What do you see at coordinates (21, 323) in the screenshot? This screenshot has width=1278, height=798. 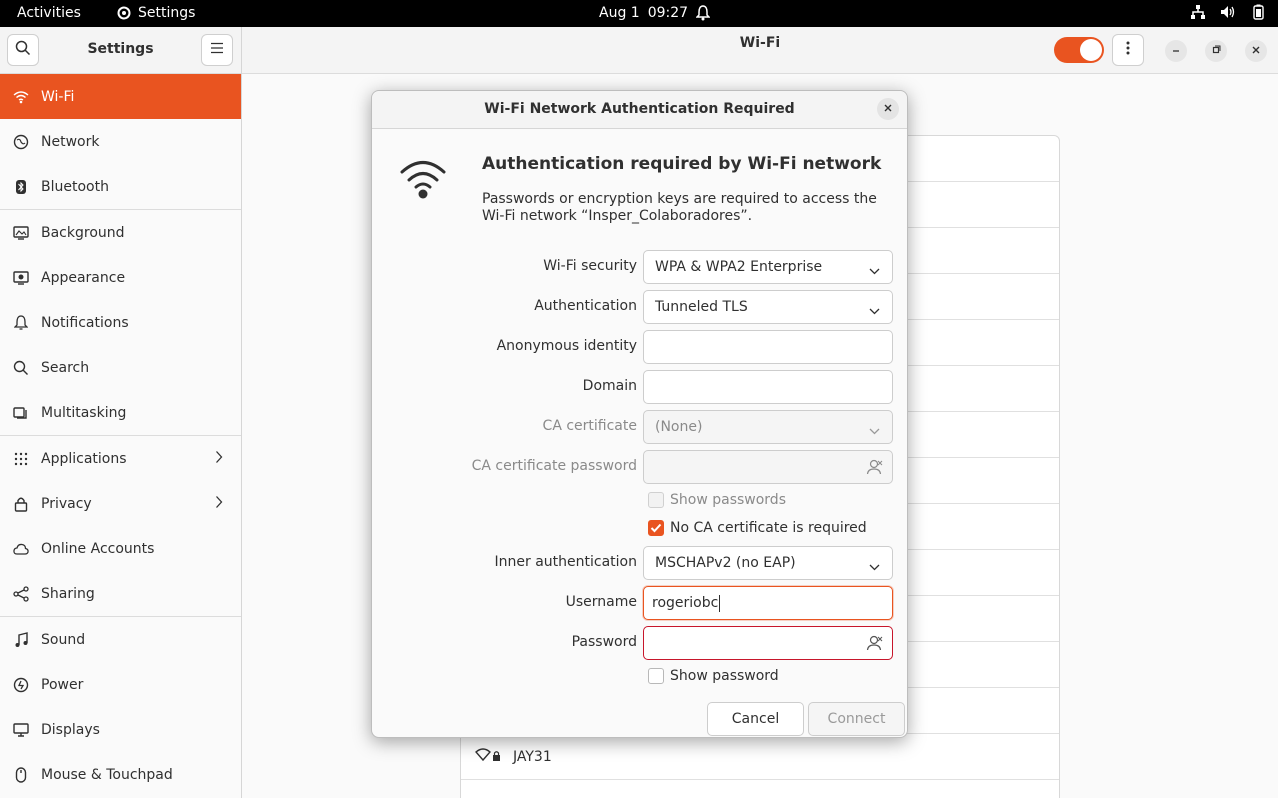 I see `bell-icon` at bounding box center [21, 323].